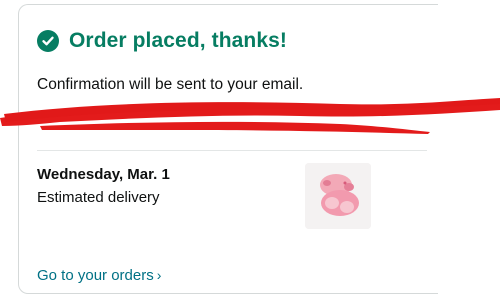 This screenshot has width=500, height=305. Describe the element at coordinates (338, 196) in the screenshot. I see `product-thumbnail` at that location.